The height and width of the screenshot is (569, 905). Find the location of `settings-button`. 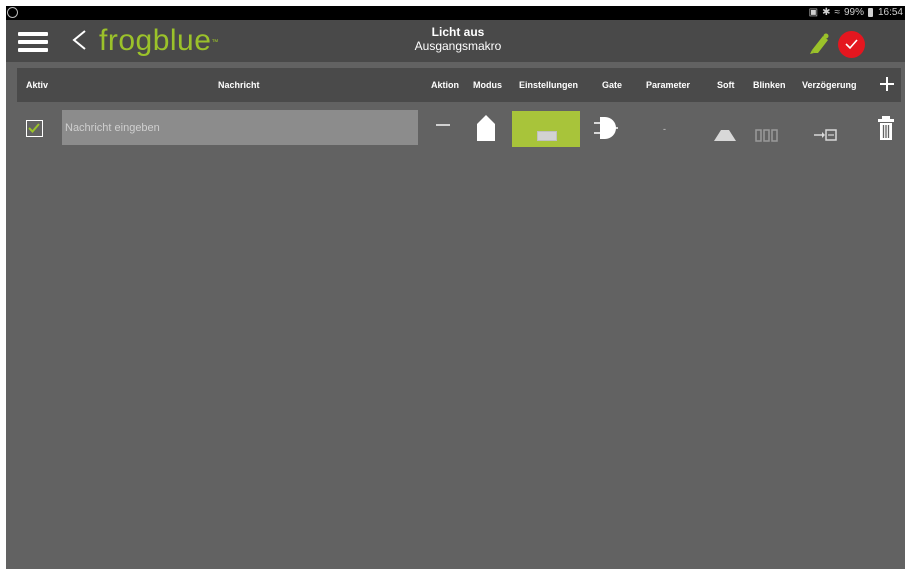

settings-button is located at coordinates (546, 129).